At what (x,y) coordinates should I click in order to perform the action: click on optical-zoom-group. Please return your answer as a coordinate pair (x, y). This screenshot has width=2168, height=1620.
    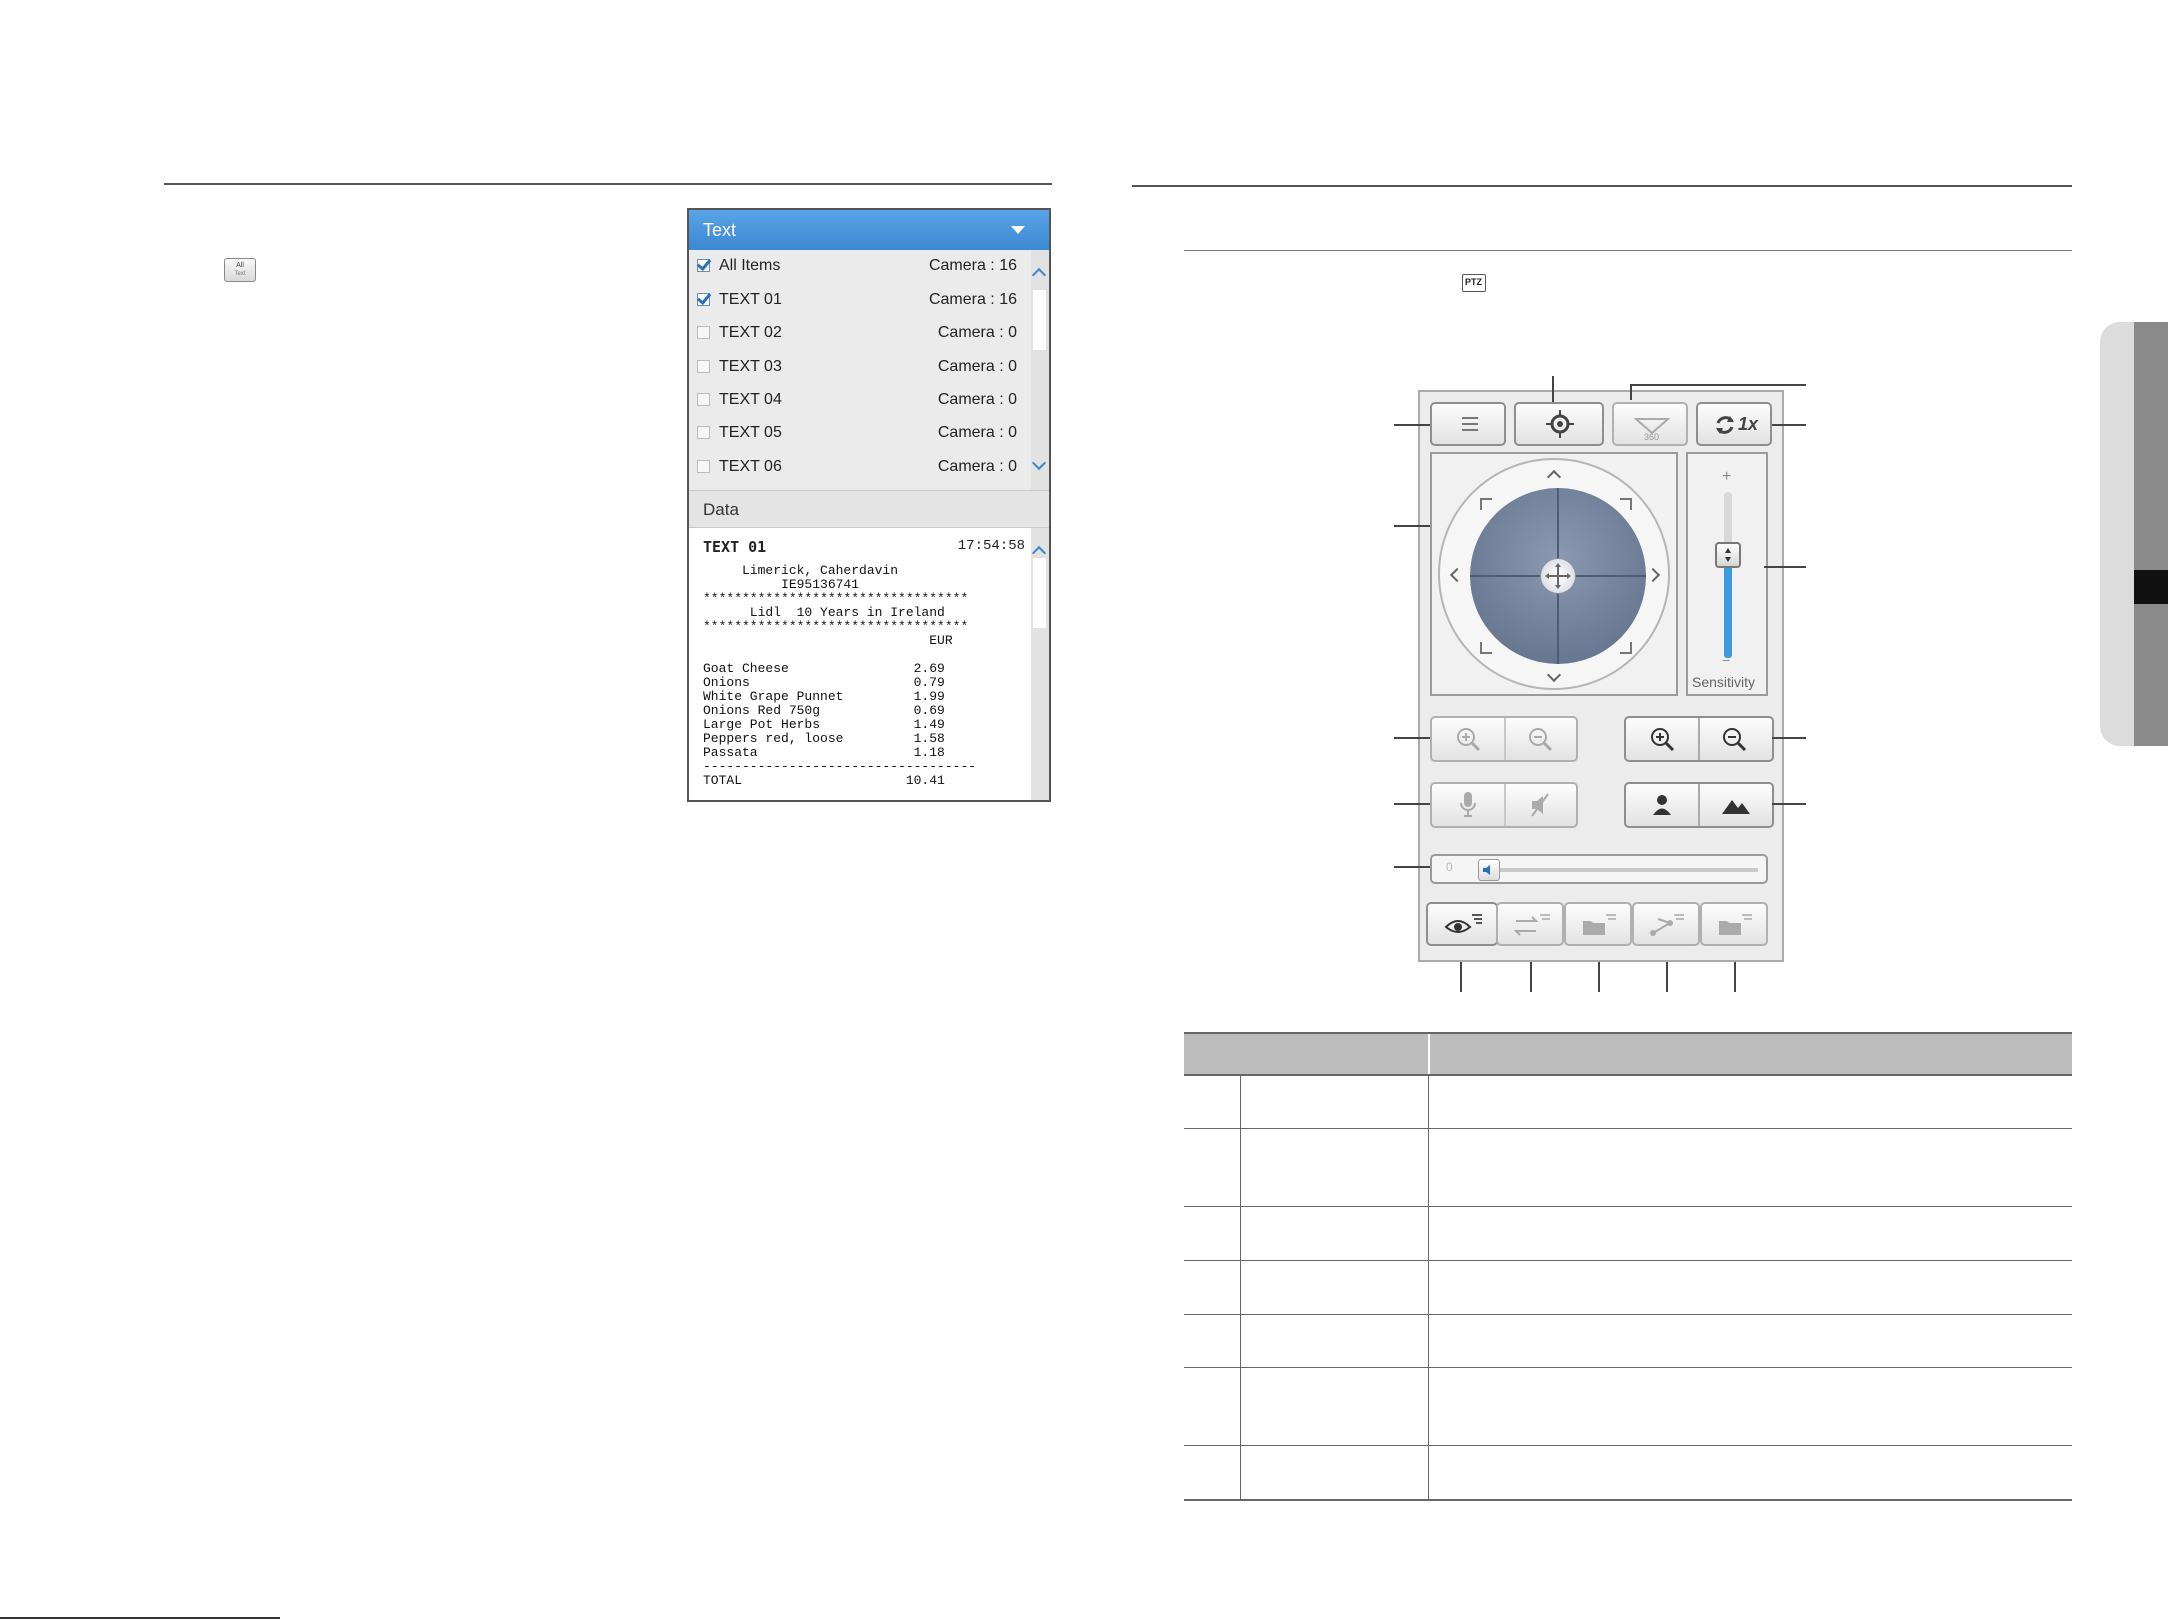
    Looking at the image, I should click on (1699, 739).